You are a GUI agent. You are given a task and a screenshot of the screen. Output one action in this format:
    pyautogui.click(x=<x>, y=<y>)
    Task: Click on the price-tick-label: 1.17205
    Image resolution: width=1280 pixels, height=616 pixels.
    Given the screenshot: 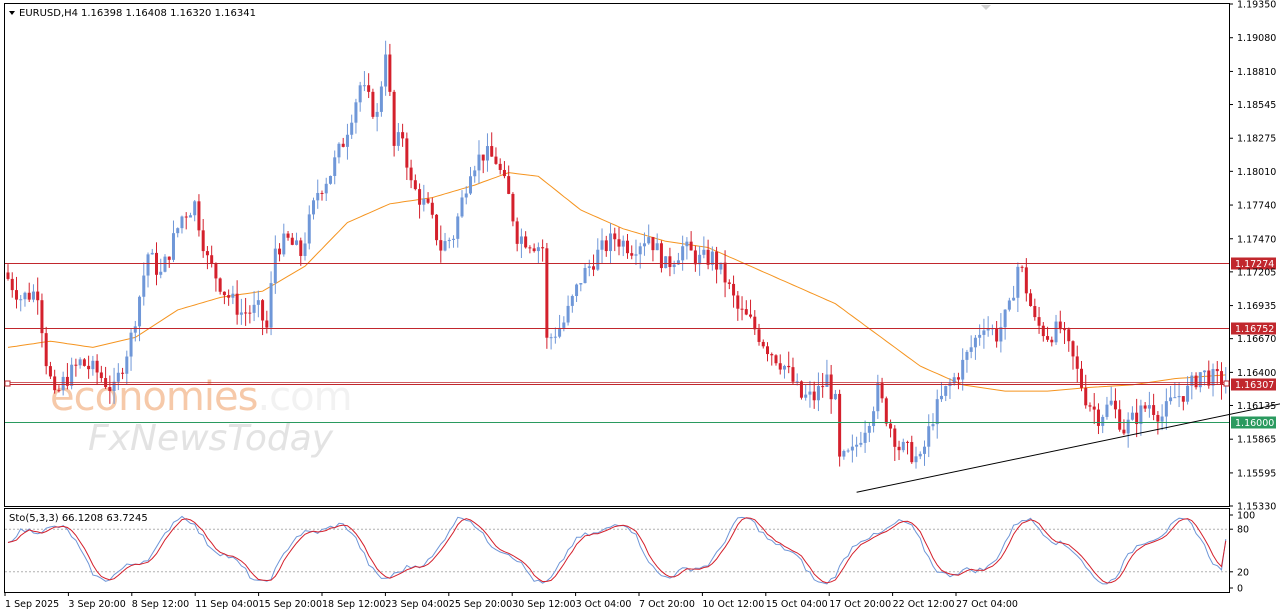 What is the action you would take?
    pyautogui.click(x=1256, y=272)
    